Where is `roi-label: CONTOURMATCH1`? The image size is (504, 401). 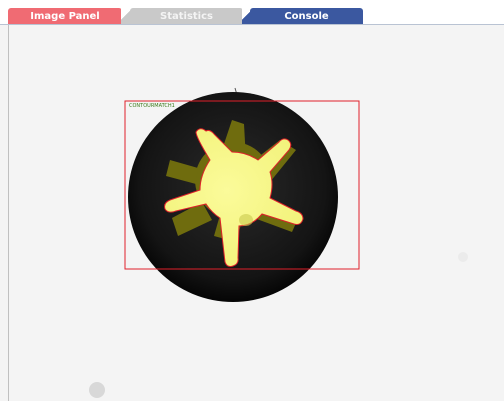
roi-label: CONTOURMATCH1 is located at coordinates (152, 106).